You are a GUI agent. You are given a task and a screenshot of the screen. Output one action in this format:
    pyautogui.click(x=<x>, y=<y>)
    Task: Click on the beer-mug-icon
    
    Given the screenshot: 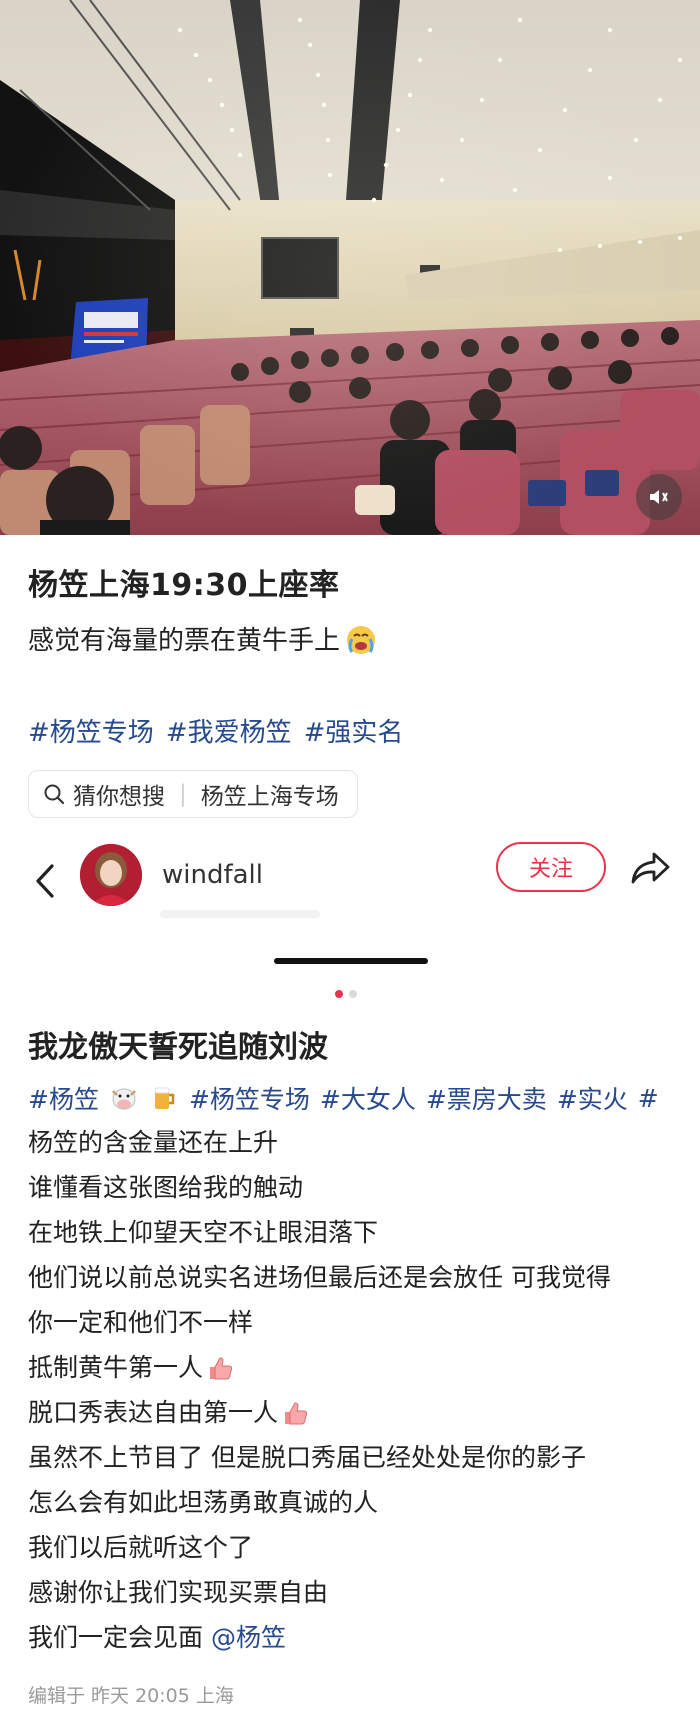 What is the action you would take?
    pyautogui.click(x=164, y=1098)
    